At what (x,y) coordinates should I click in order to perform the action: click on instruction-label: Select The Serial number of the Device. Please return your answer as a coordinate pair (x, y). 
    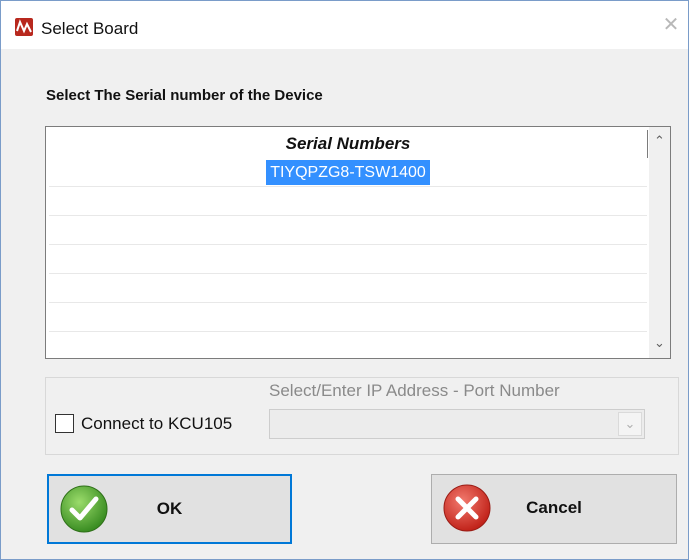
    Looking at the image, I should click on (184, 95).